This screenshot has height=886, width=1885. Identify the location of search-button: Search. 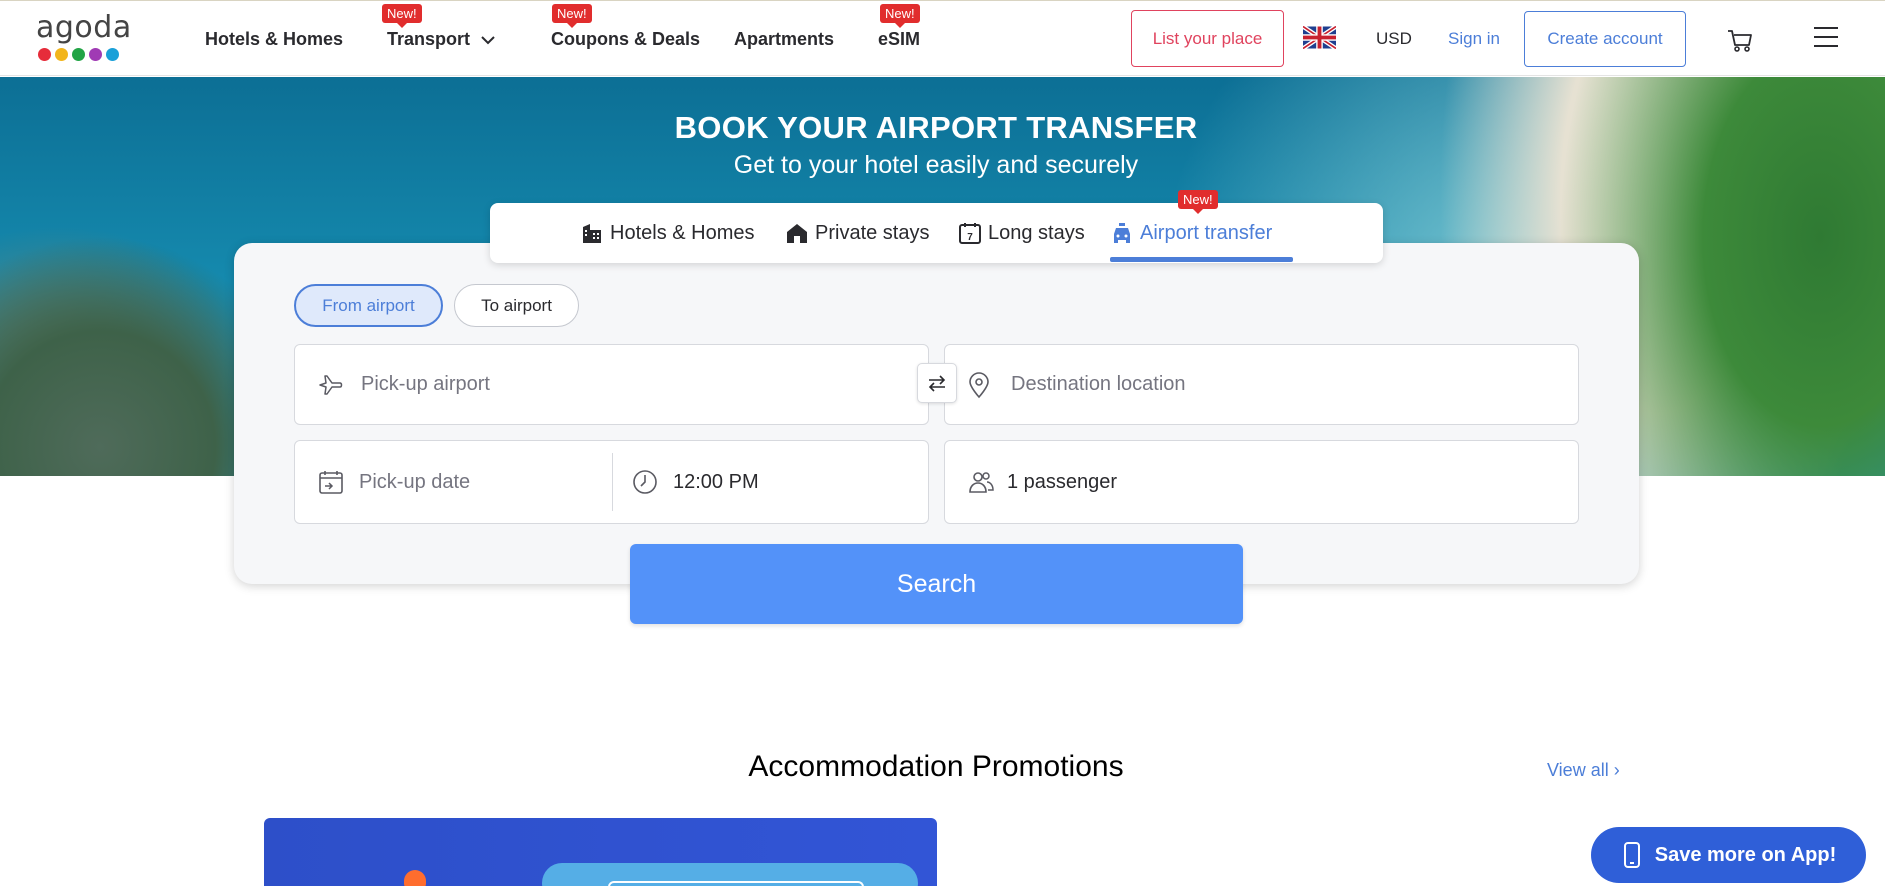
(936, 584).